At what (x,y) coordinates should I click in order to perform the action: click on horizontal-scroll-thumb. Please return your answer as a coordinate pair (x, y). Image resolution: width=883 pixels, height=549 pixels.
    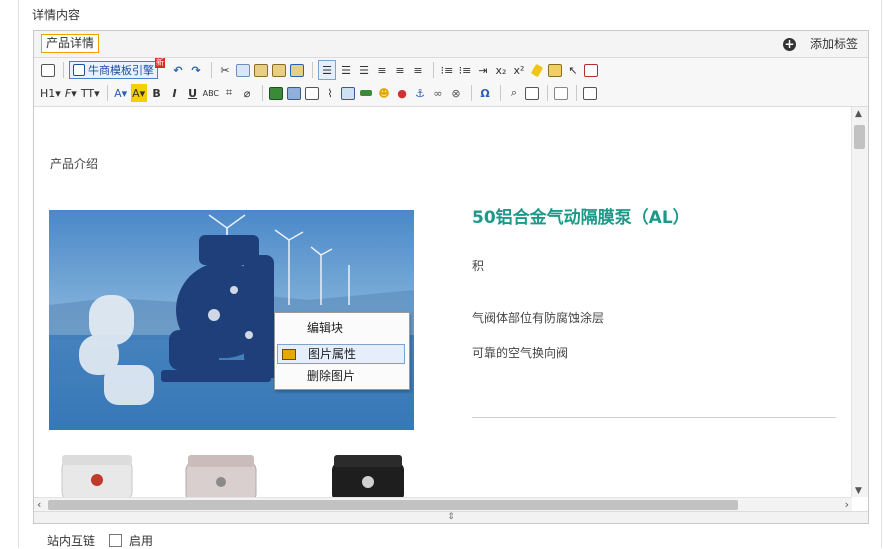
    Looking at the image, I should click on (393, 505).